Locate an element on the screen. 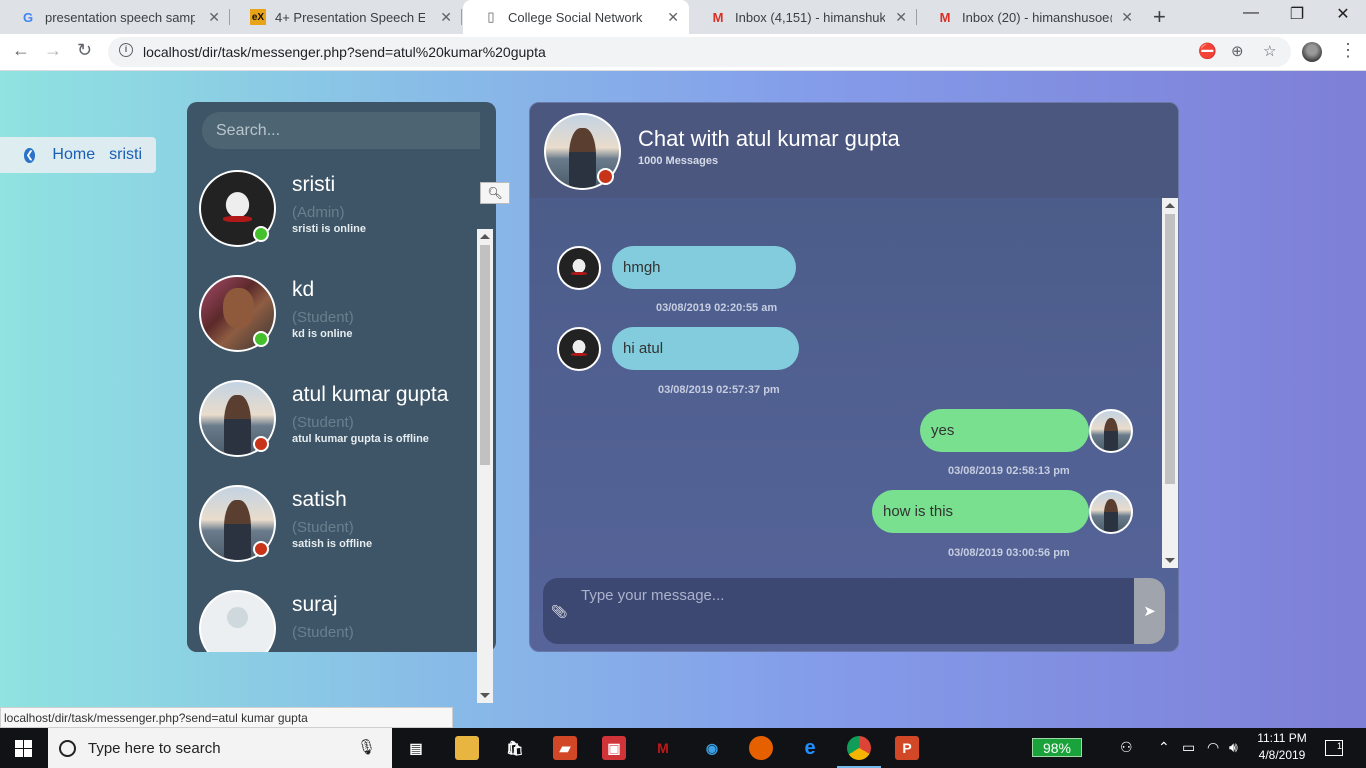 This screenshot has width=1366, height=768. tab-title: 4+ Presentation Speech Examp is located at coordinates (350, 17).